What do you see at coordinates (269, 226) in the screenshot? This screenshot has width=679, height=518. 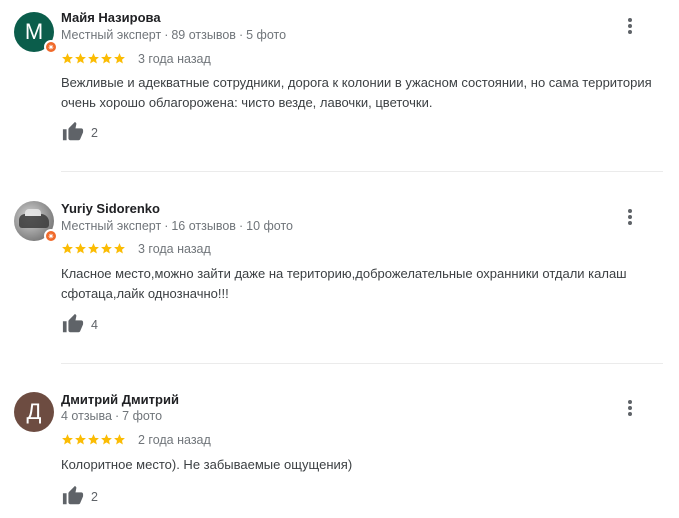 I see `photos-count: 10 фото` at bounding box center [269, 226].